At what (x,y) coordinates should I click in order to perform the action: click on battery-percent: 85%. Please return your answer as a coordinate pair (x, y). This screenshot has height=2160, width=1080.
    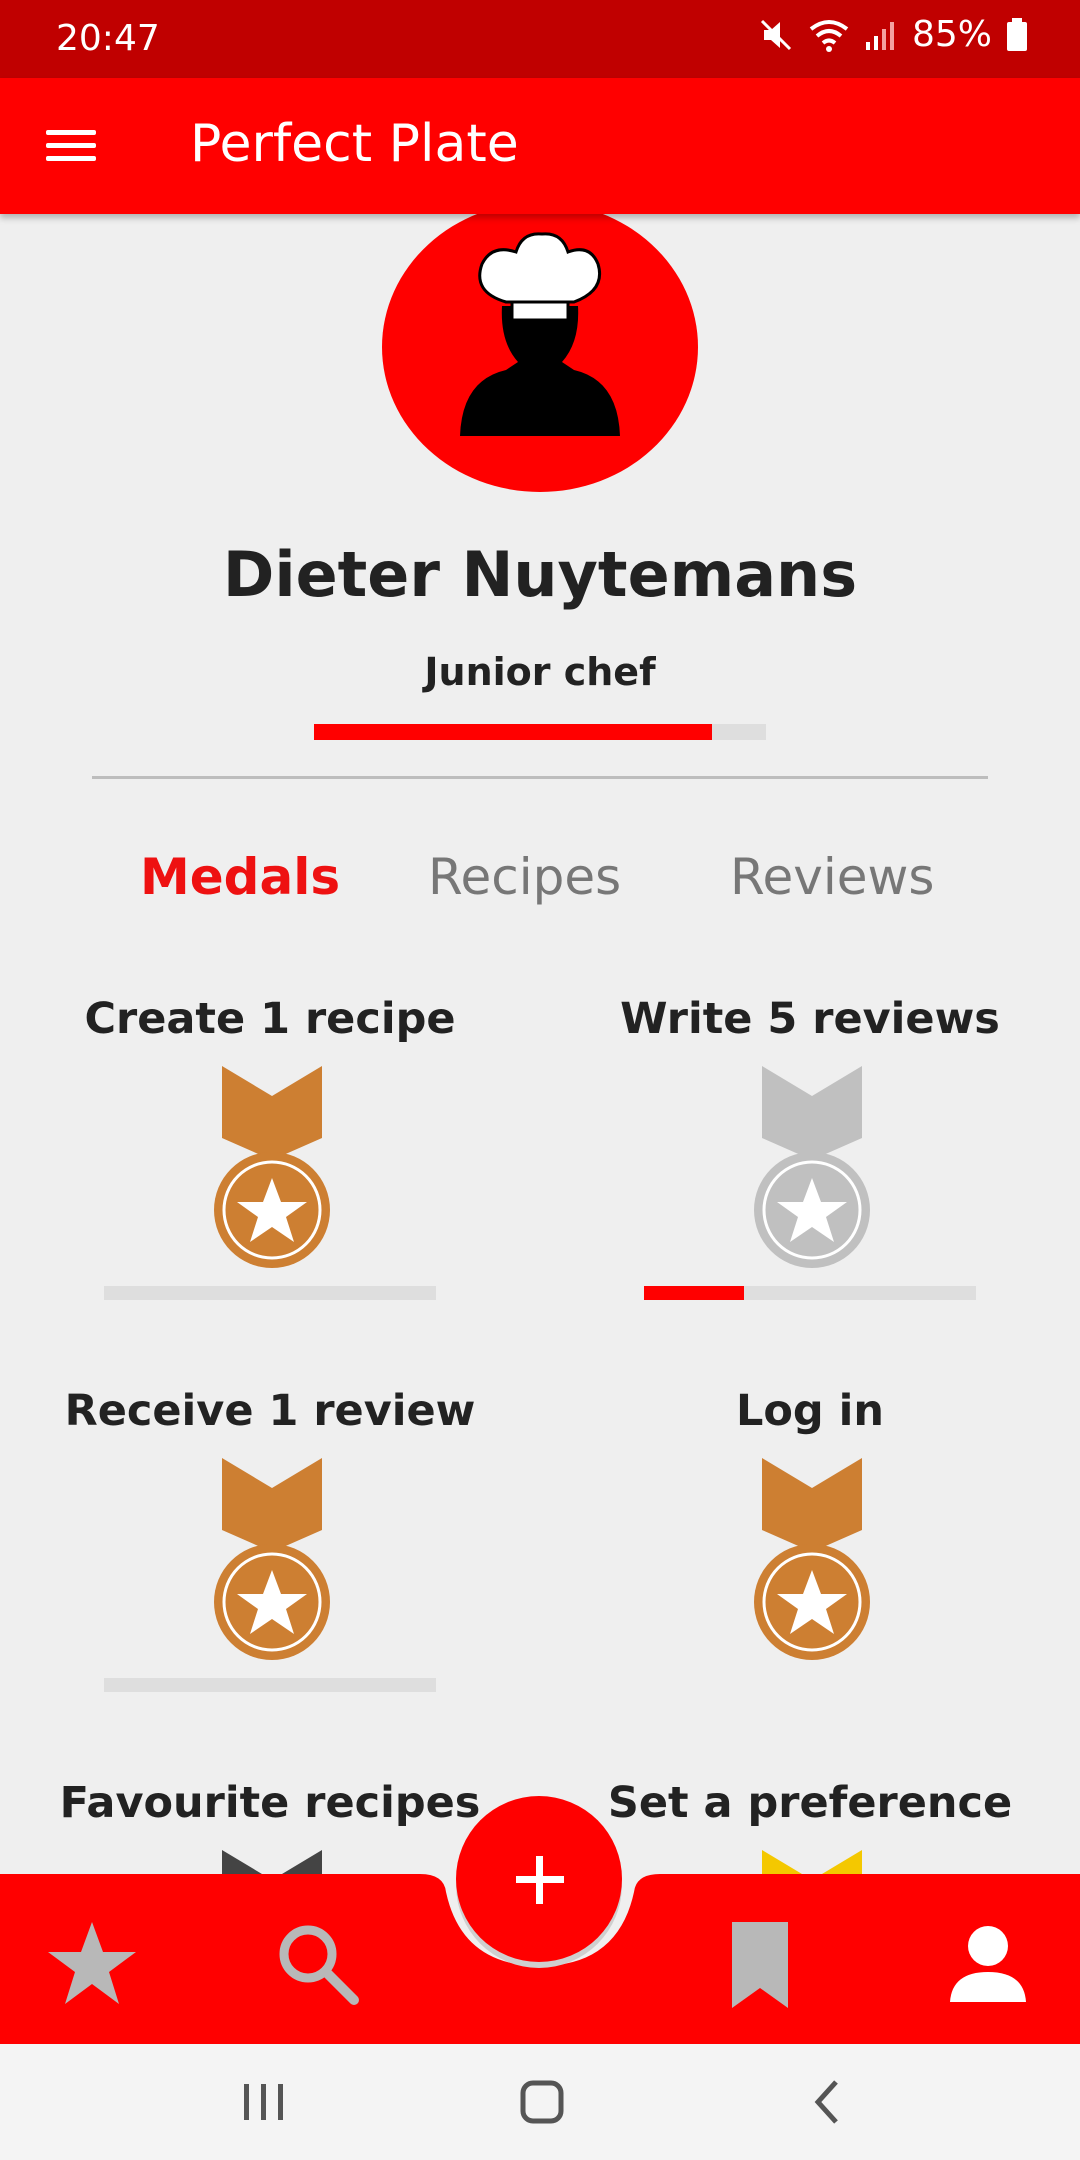
    Looking at the image, I should click on (951, 34).